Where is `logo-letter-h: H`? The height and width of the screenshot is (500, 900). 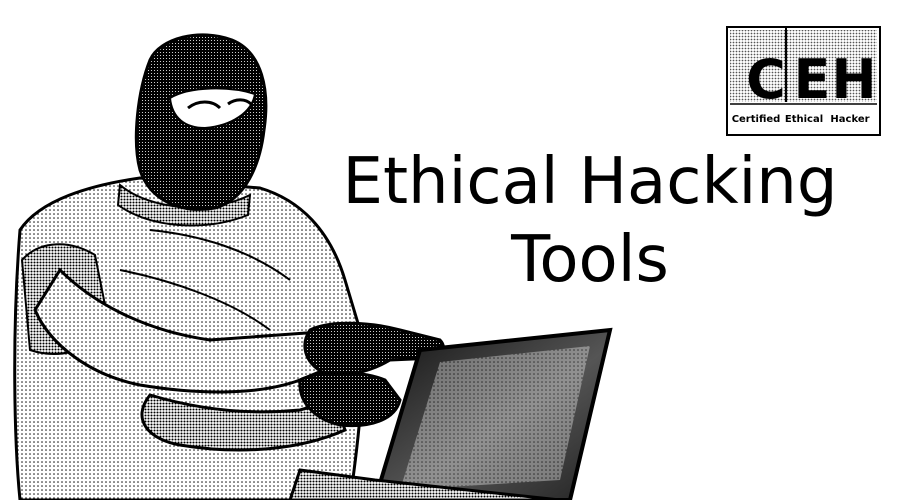
logo-letter-h: H is located at coordinates (853, 79).